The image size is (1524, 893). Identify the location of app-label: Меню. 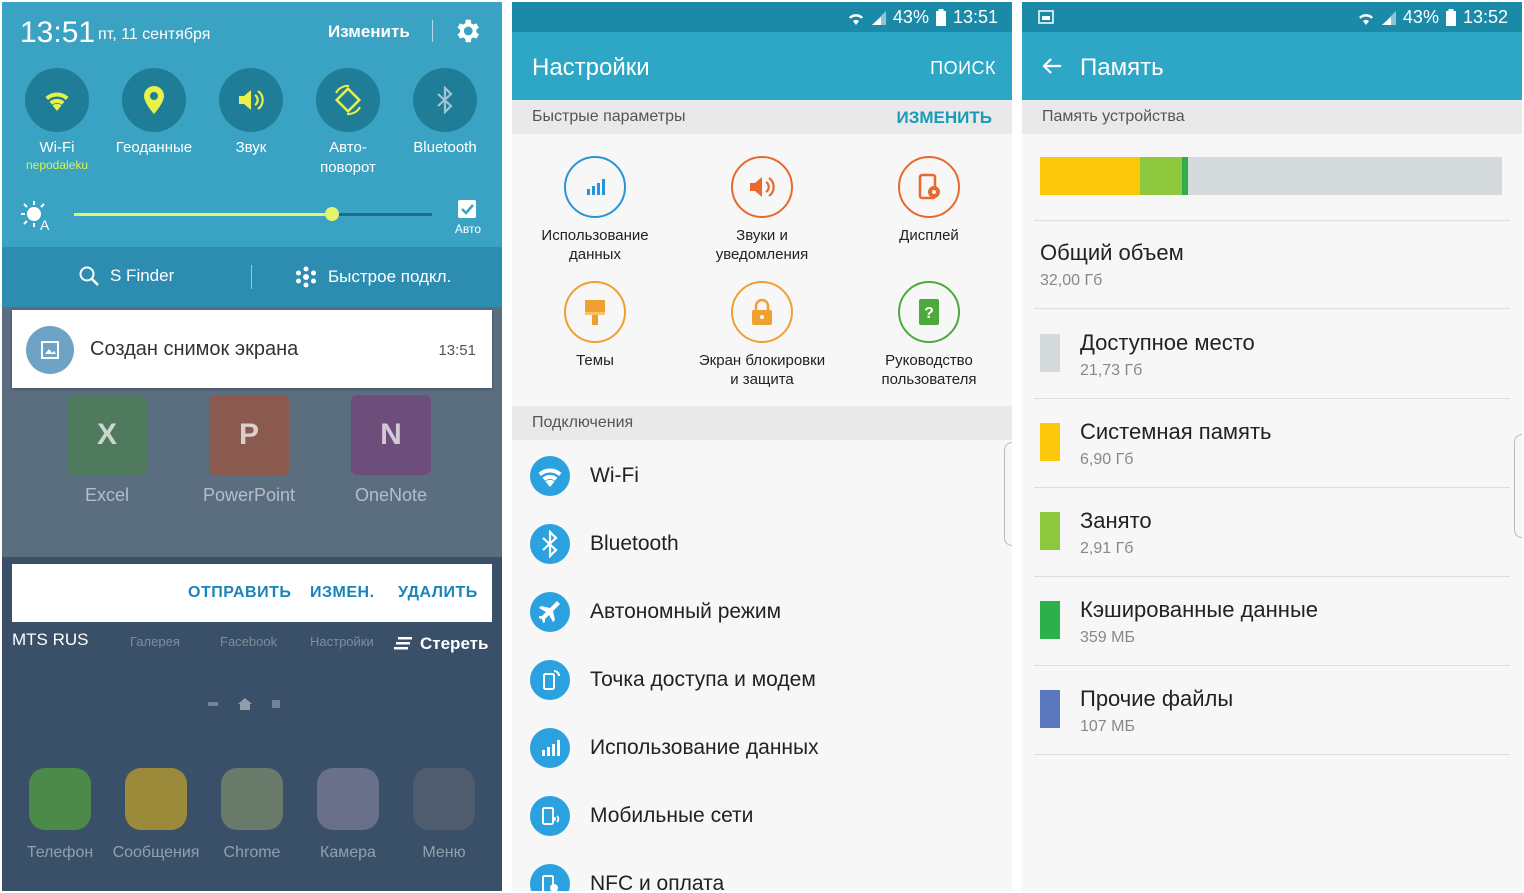
(444, 852).